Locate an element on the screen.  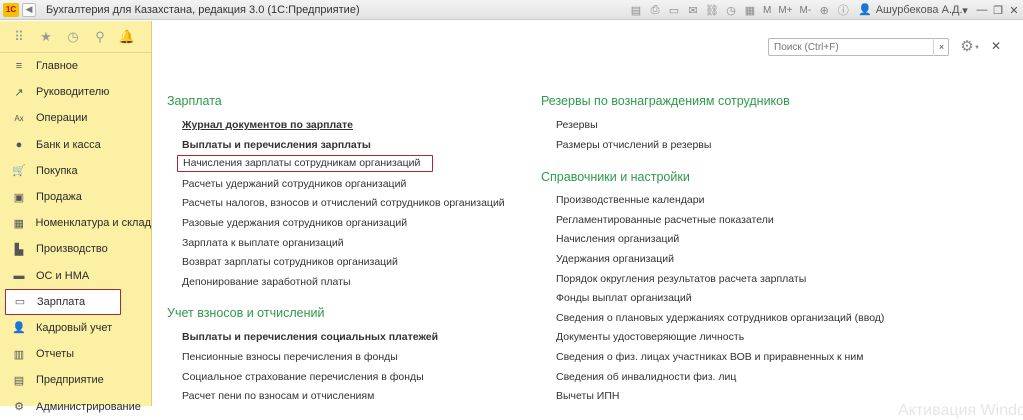
sidebar-item-operations: Ax Операции is located at coordinates (75, 118).